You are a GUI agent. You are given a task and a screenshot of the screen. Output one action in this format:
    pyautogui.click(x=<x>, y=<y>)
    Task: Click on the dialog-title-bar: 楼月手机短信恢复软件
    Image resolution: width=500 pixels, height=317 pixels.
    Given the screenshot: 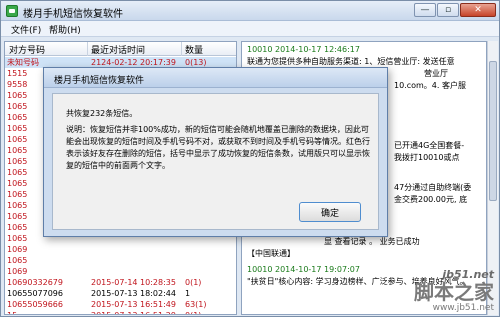 What is the action you would take?
    pyautogui.click(x=215, y=78)
    